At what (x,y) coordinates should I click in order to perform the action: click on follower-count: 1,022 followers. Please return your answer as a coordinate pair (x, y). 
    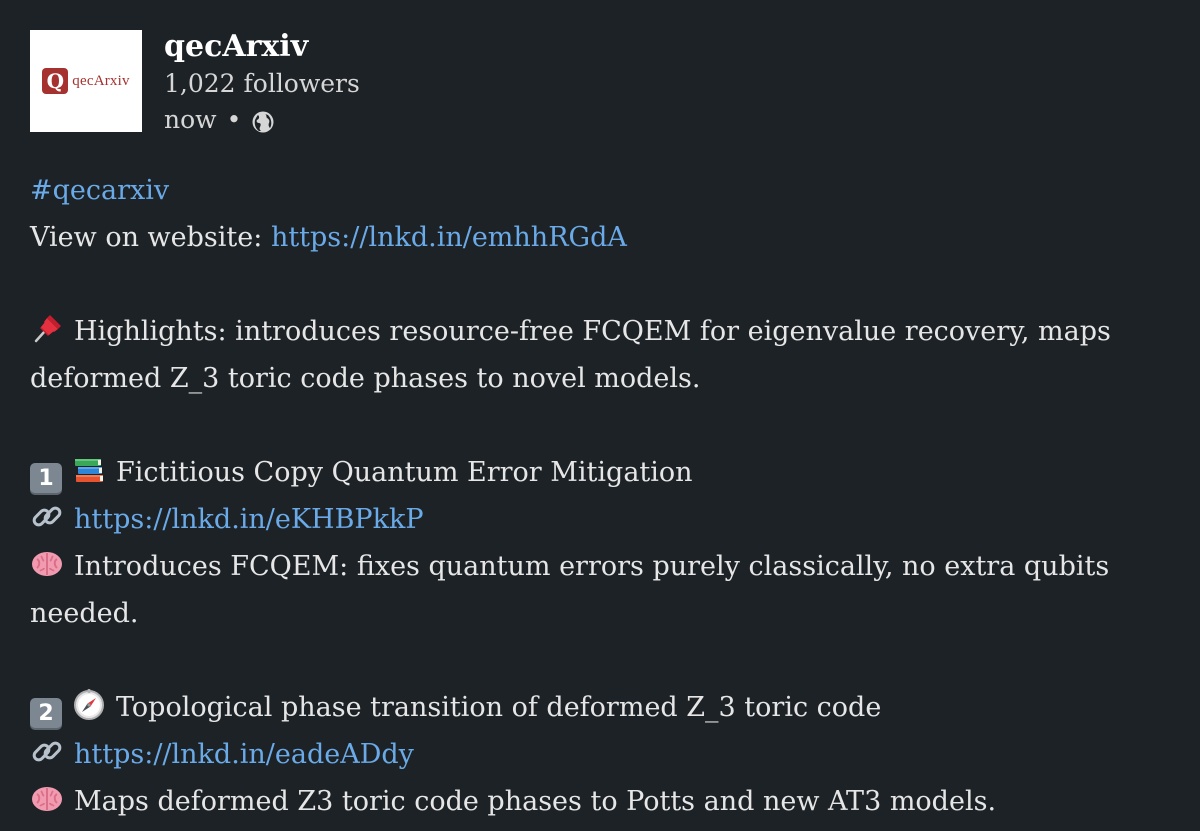
    Looking at the image, I should click on (262, 83).